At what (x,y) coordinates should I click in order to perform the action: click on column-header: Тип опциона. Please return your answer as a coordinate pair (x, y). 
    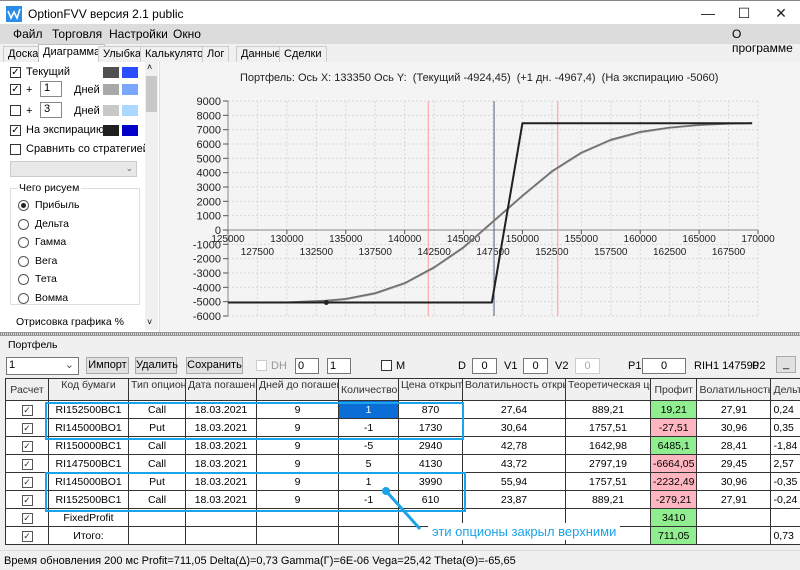
    Looking at the image, I should click on (157, 389).